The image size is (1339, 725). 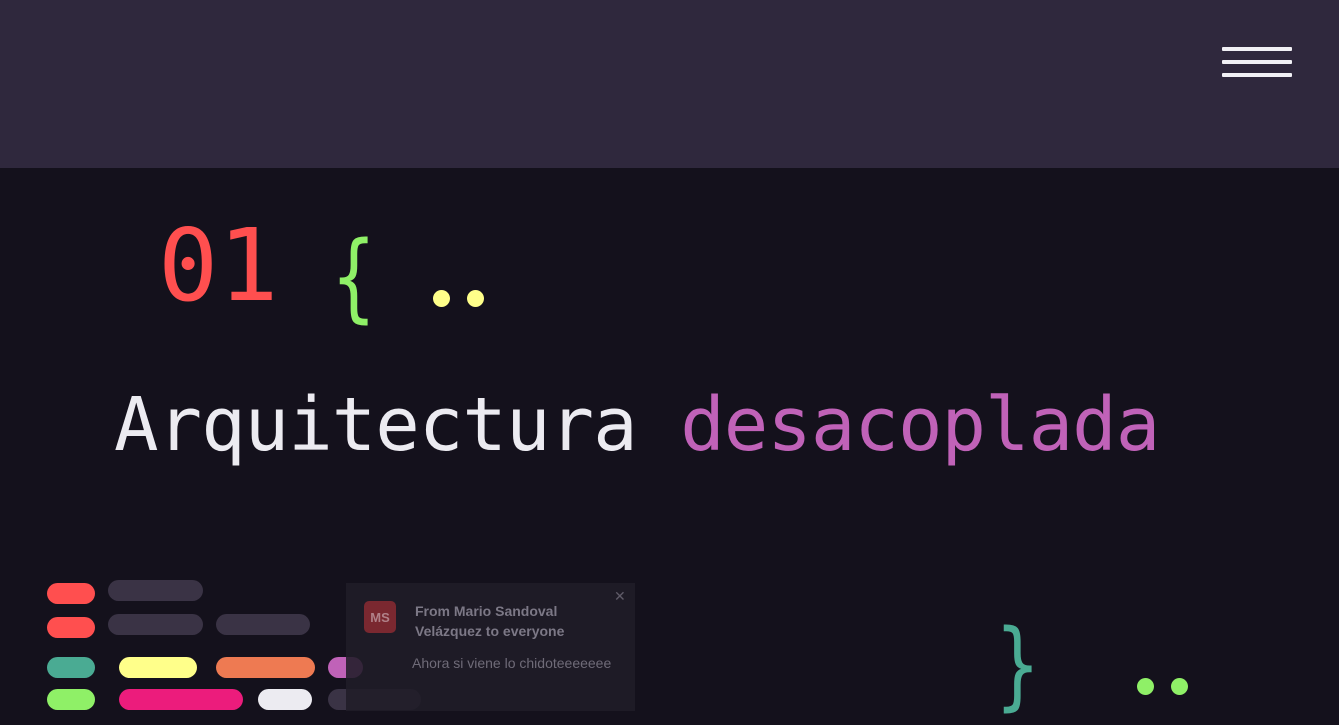 What do you see at coordinates (1018, 665) in the screenshot?
I see `close-brace: }` at bounding box center [1018, 665].